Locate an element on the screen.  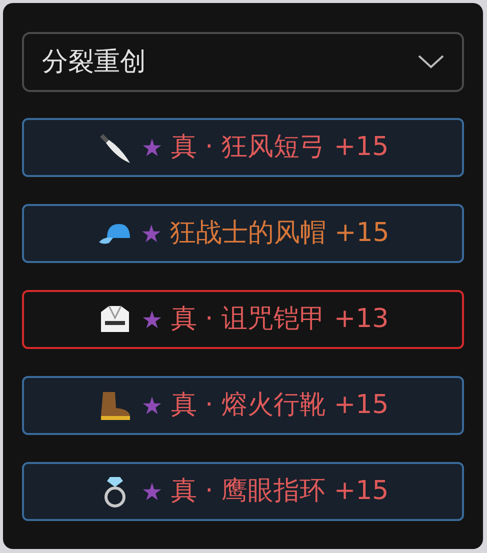
item-name: 真 · 狂风短弓 +15 is located at coordinates (279, 147).